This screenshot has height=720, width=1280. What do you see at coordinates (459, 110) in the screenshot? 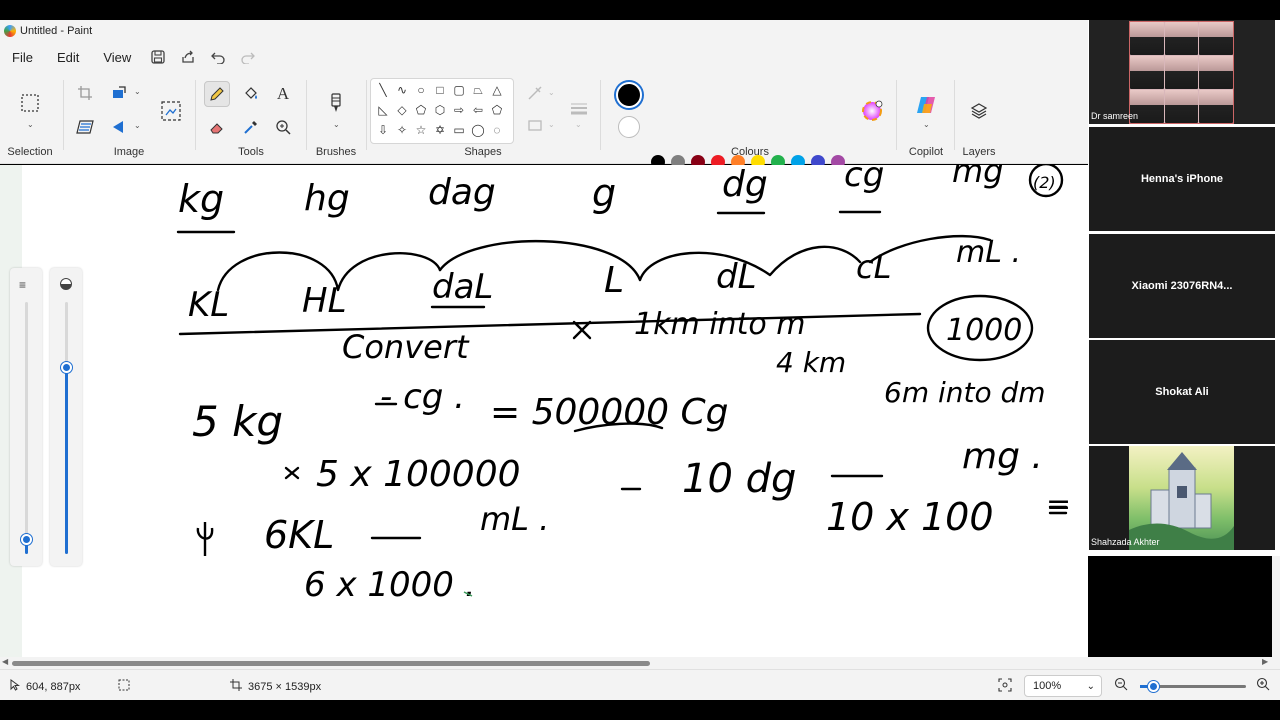
I see `right-arrow-shape-icon: ⇨` at bounding box center [459, 110].